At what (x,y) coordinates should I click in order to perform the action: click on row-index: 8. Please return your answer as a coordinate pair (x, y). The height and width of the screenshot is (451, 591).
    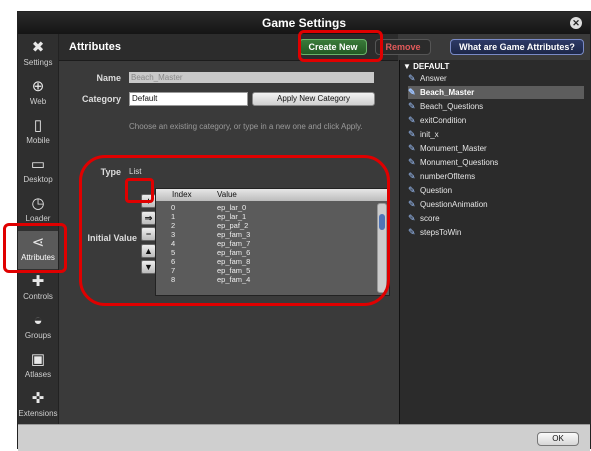
    Looking at the image, I should click on (173, 279).